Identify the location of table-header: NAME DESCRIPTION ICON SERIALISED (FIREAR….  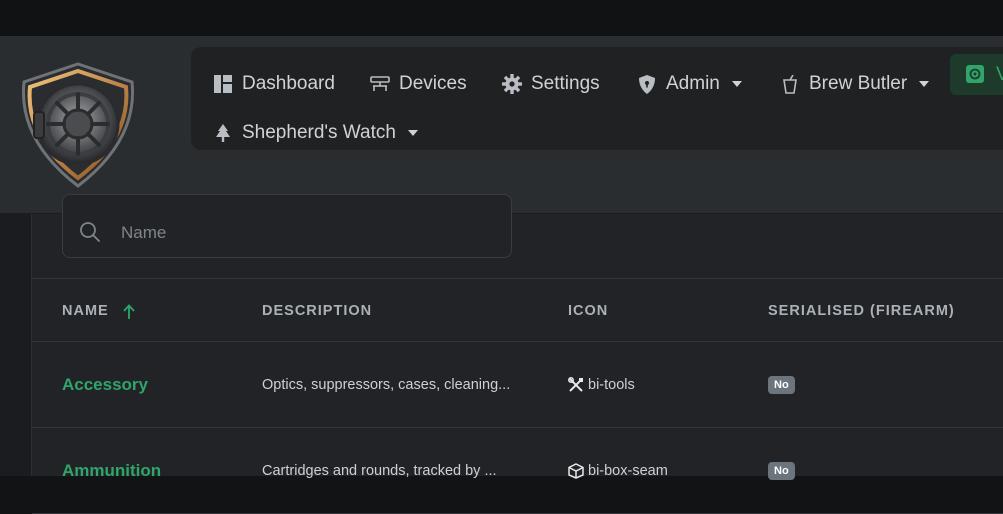
(517, 310).